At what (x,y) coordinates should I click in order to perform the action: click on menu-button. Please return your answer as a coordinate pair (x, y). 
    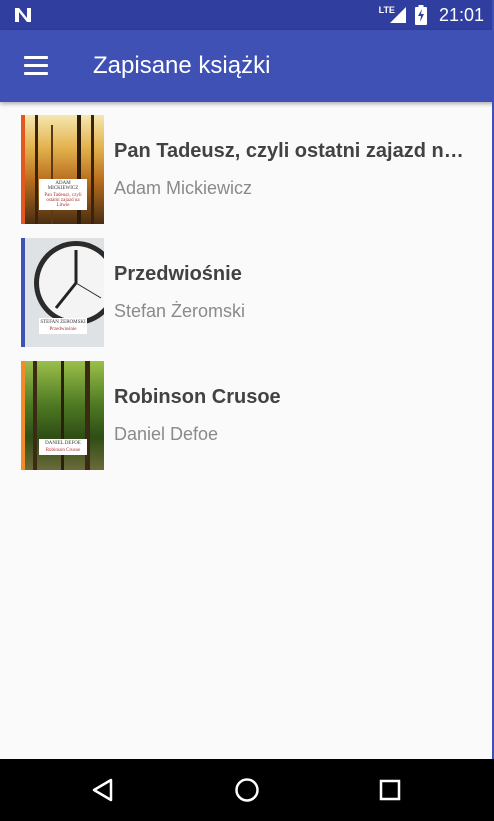
    Looking at the image, I should click on (36, 66).